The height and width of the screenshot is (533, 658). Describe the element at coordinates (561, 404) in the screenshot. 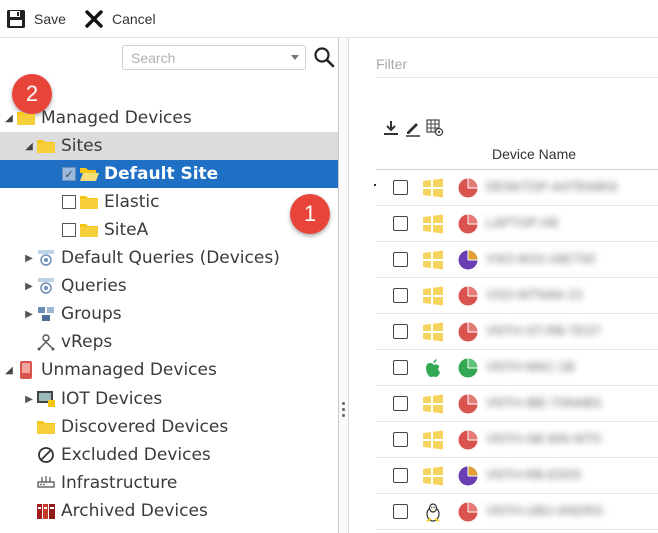

I see `device-name-cell: VNTH-IBE-T0NABS` at that location.